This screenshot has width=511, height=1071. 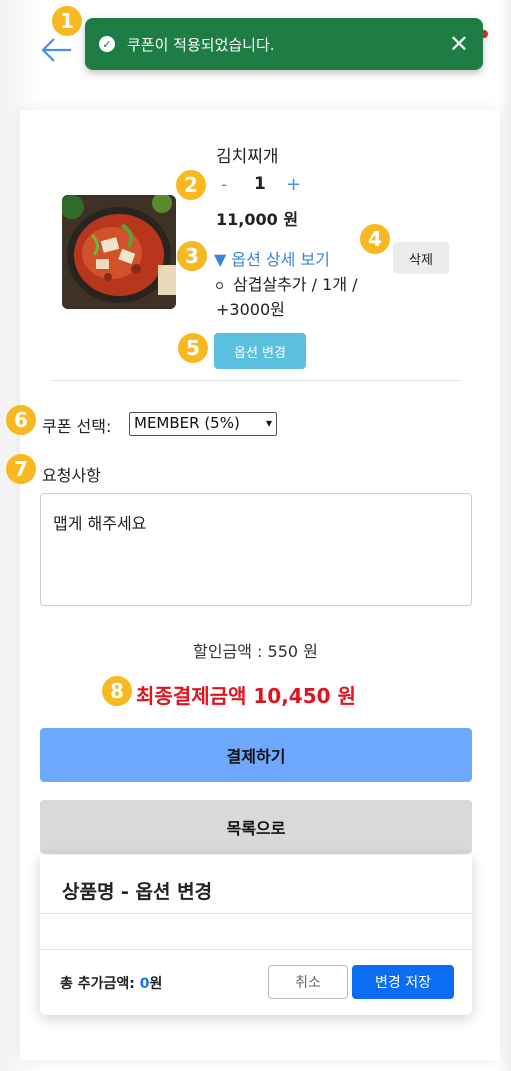 I want to click on qty-decrease-button: -, so click(x=224, y=185).